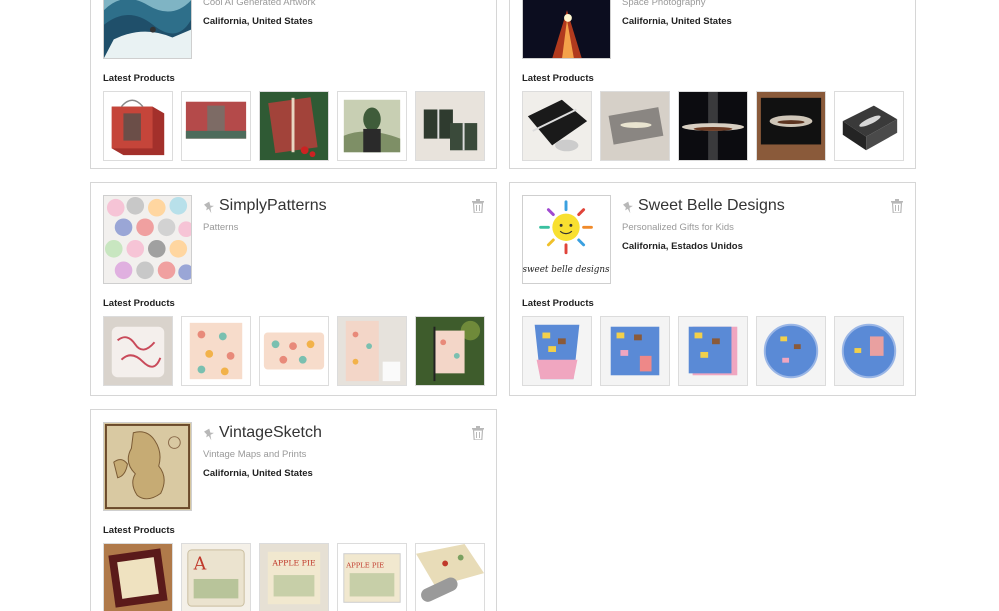 The width and height of the screenshot is (999, 611). Describe the element at coordinates (869, 351) in the screenshot. I see `product-thumbnail-paper-plate-photo` at that location.